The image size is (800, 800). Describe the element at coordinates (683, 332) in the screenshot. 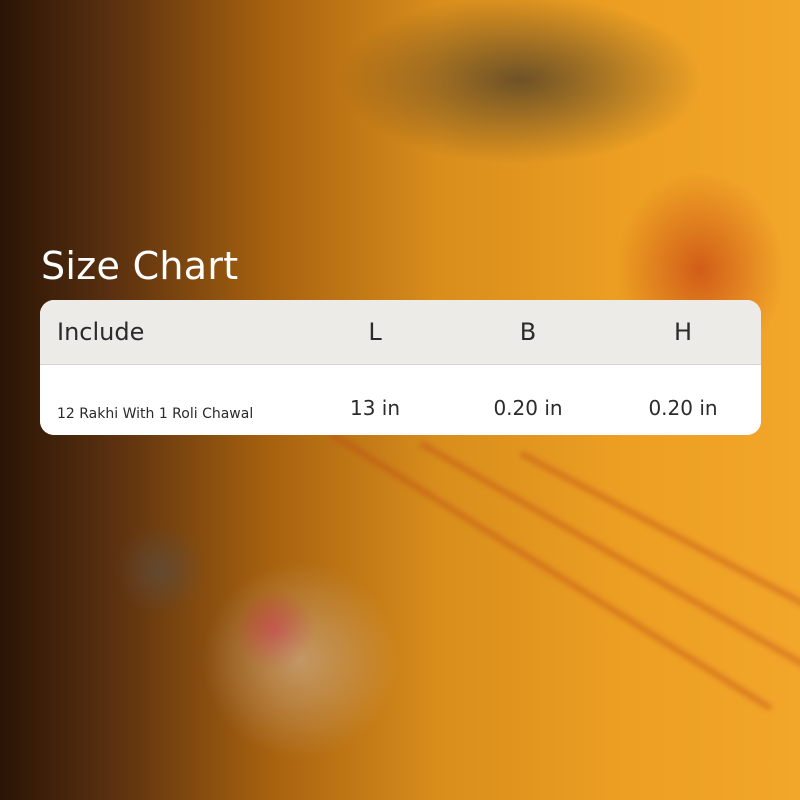

I see `header-height: H` at that location.